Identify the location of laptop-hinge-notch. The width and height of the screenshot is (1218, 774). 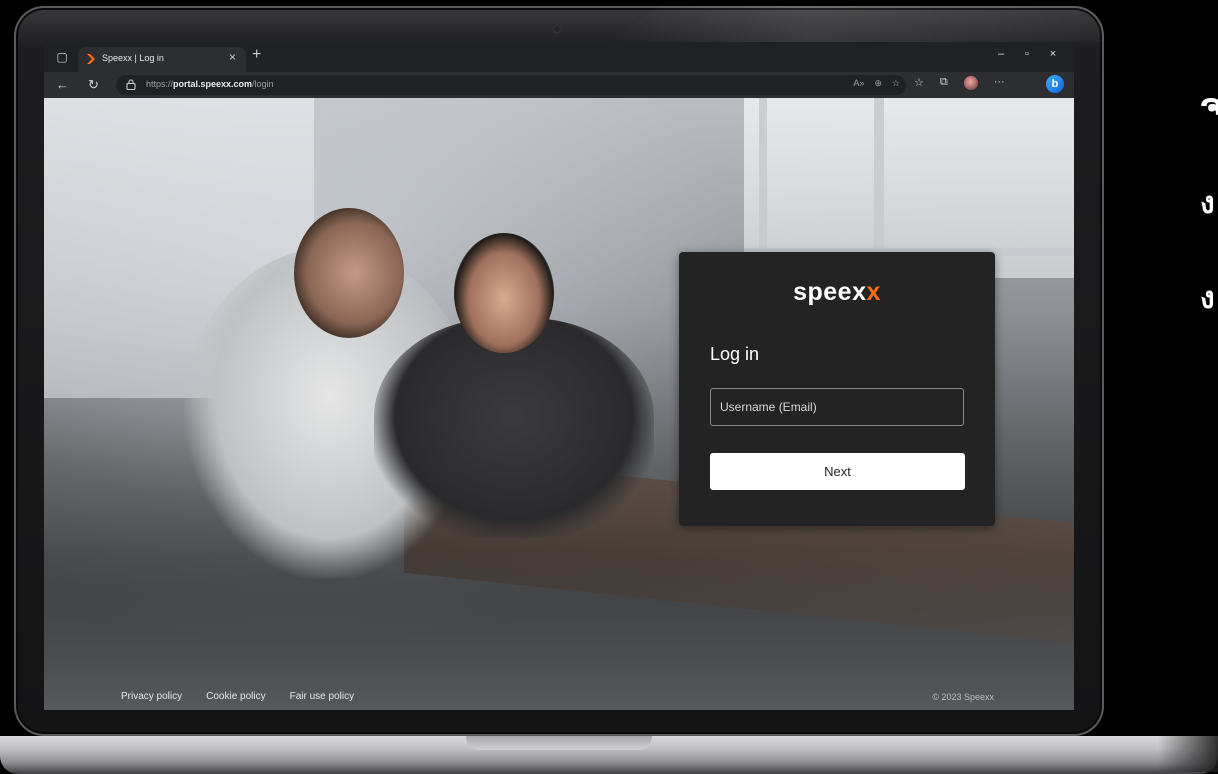
(559, 743).